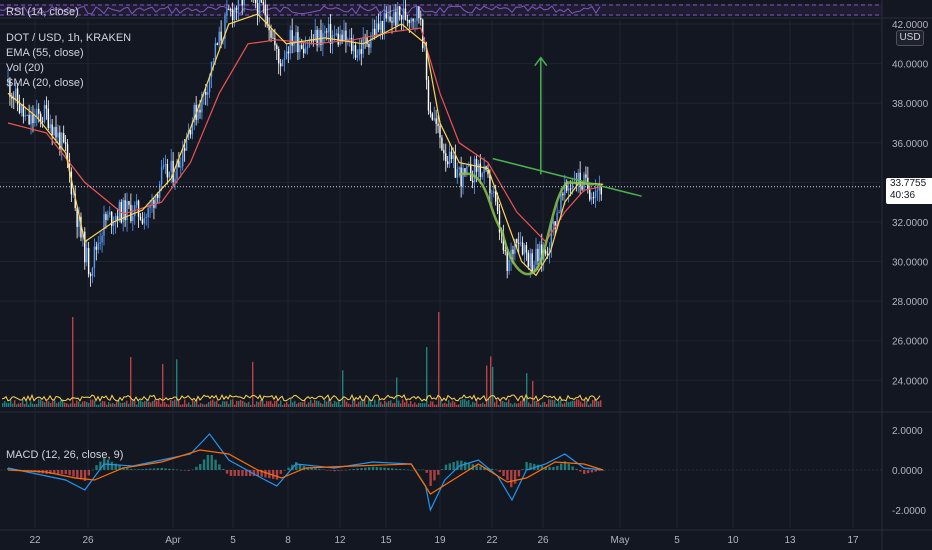  What do you see at coordinates (550, 166) in the screenshot?
I see `drawing-tools` at bounding box center [550, 166].